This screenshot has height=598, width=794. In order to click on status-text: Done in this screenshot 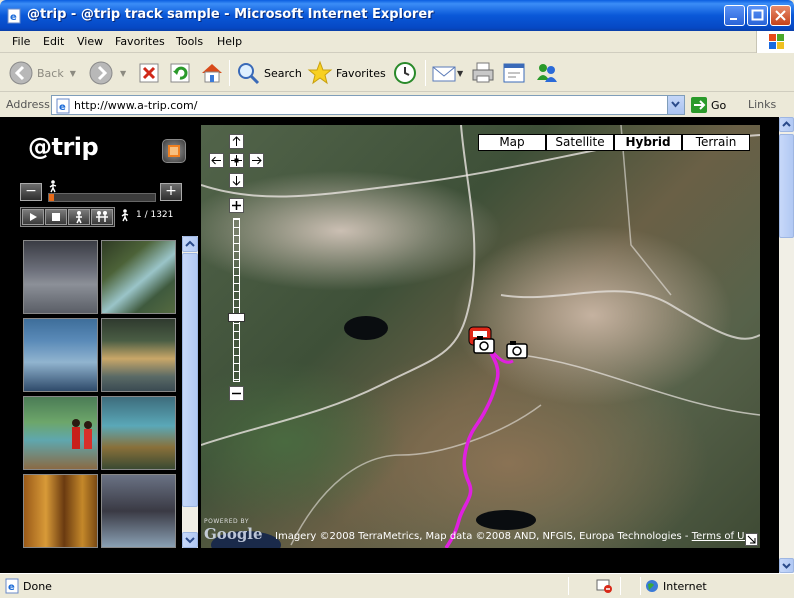, I will do `click(37, 586)`.